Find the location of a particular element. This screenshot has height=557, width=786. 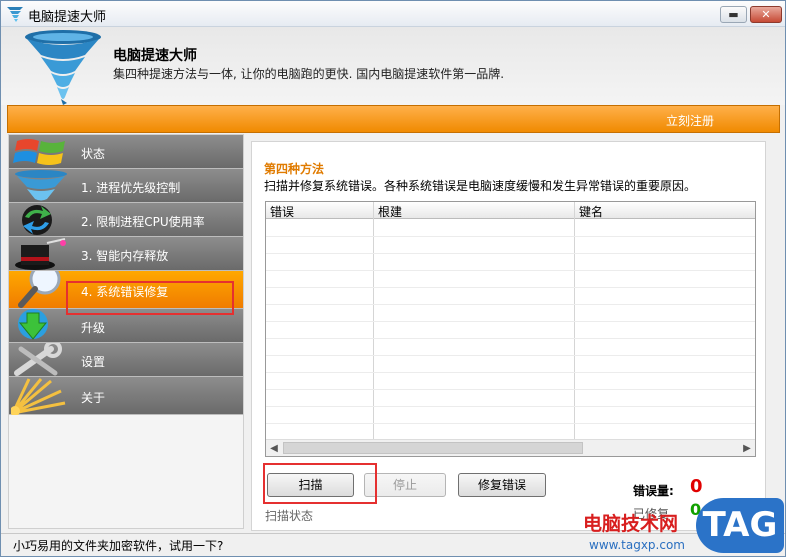

horizontal-scrollbar: ◀ ▶ is located at coordinates (510, 447).